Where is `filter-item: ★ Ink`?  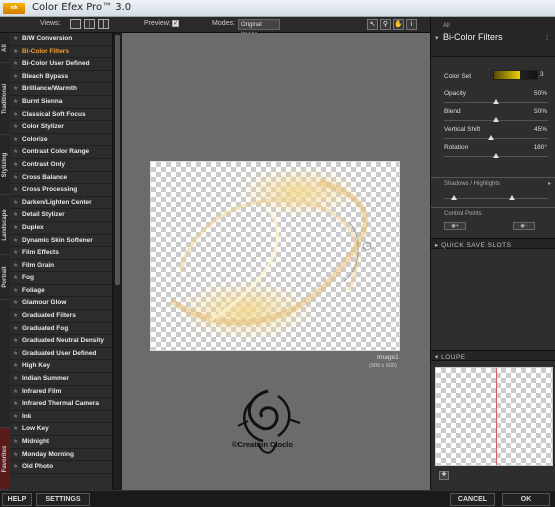 filter-item: ★ Ink is located at coordinates (61, 417).